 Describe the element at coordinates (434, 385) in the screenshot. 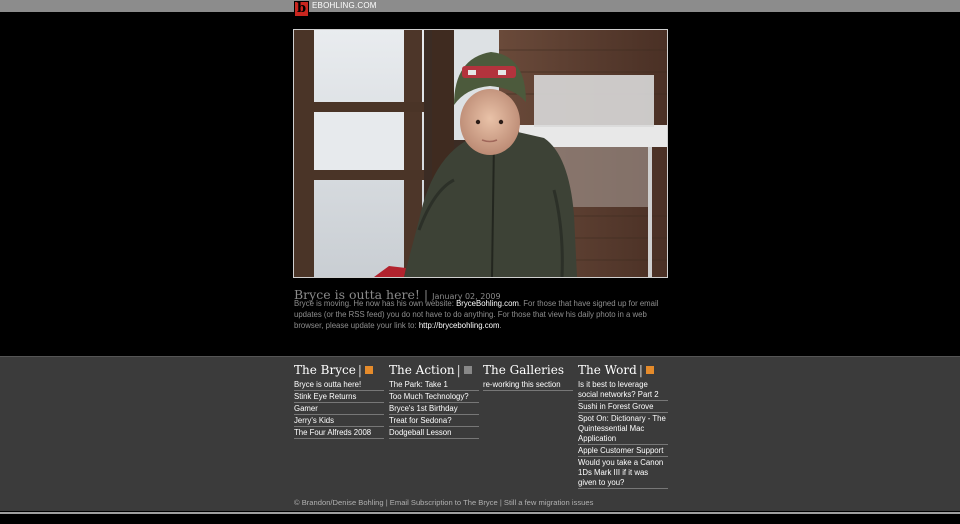

I see `list-item: The Park: Take 1` at that location.